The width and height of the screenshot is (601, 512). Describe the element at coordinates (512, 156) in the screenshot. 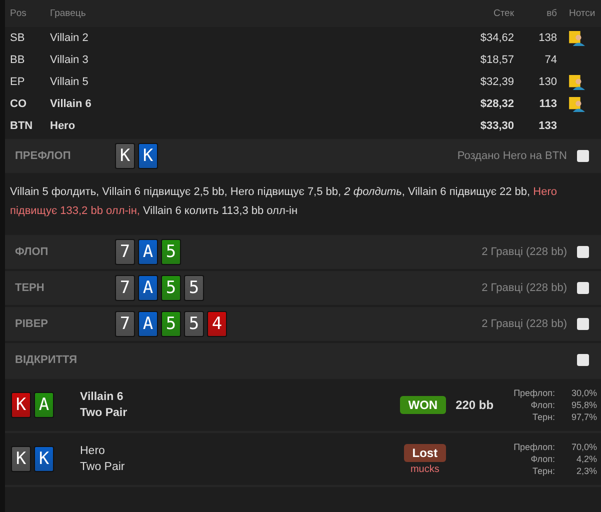

I see `street-summary: Роздано Hero на BTN` at that location.